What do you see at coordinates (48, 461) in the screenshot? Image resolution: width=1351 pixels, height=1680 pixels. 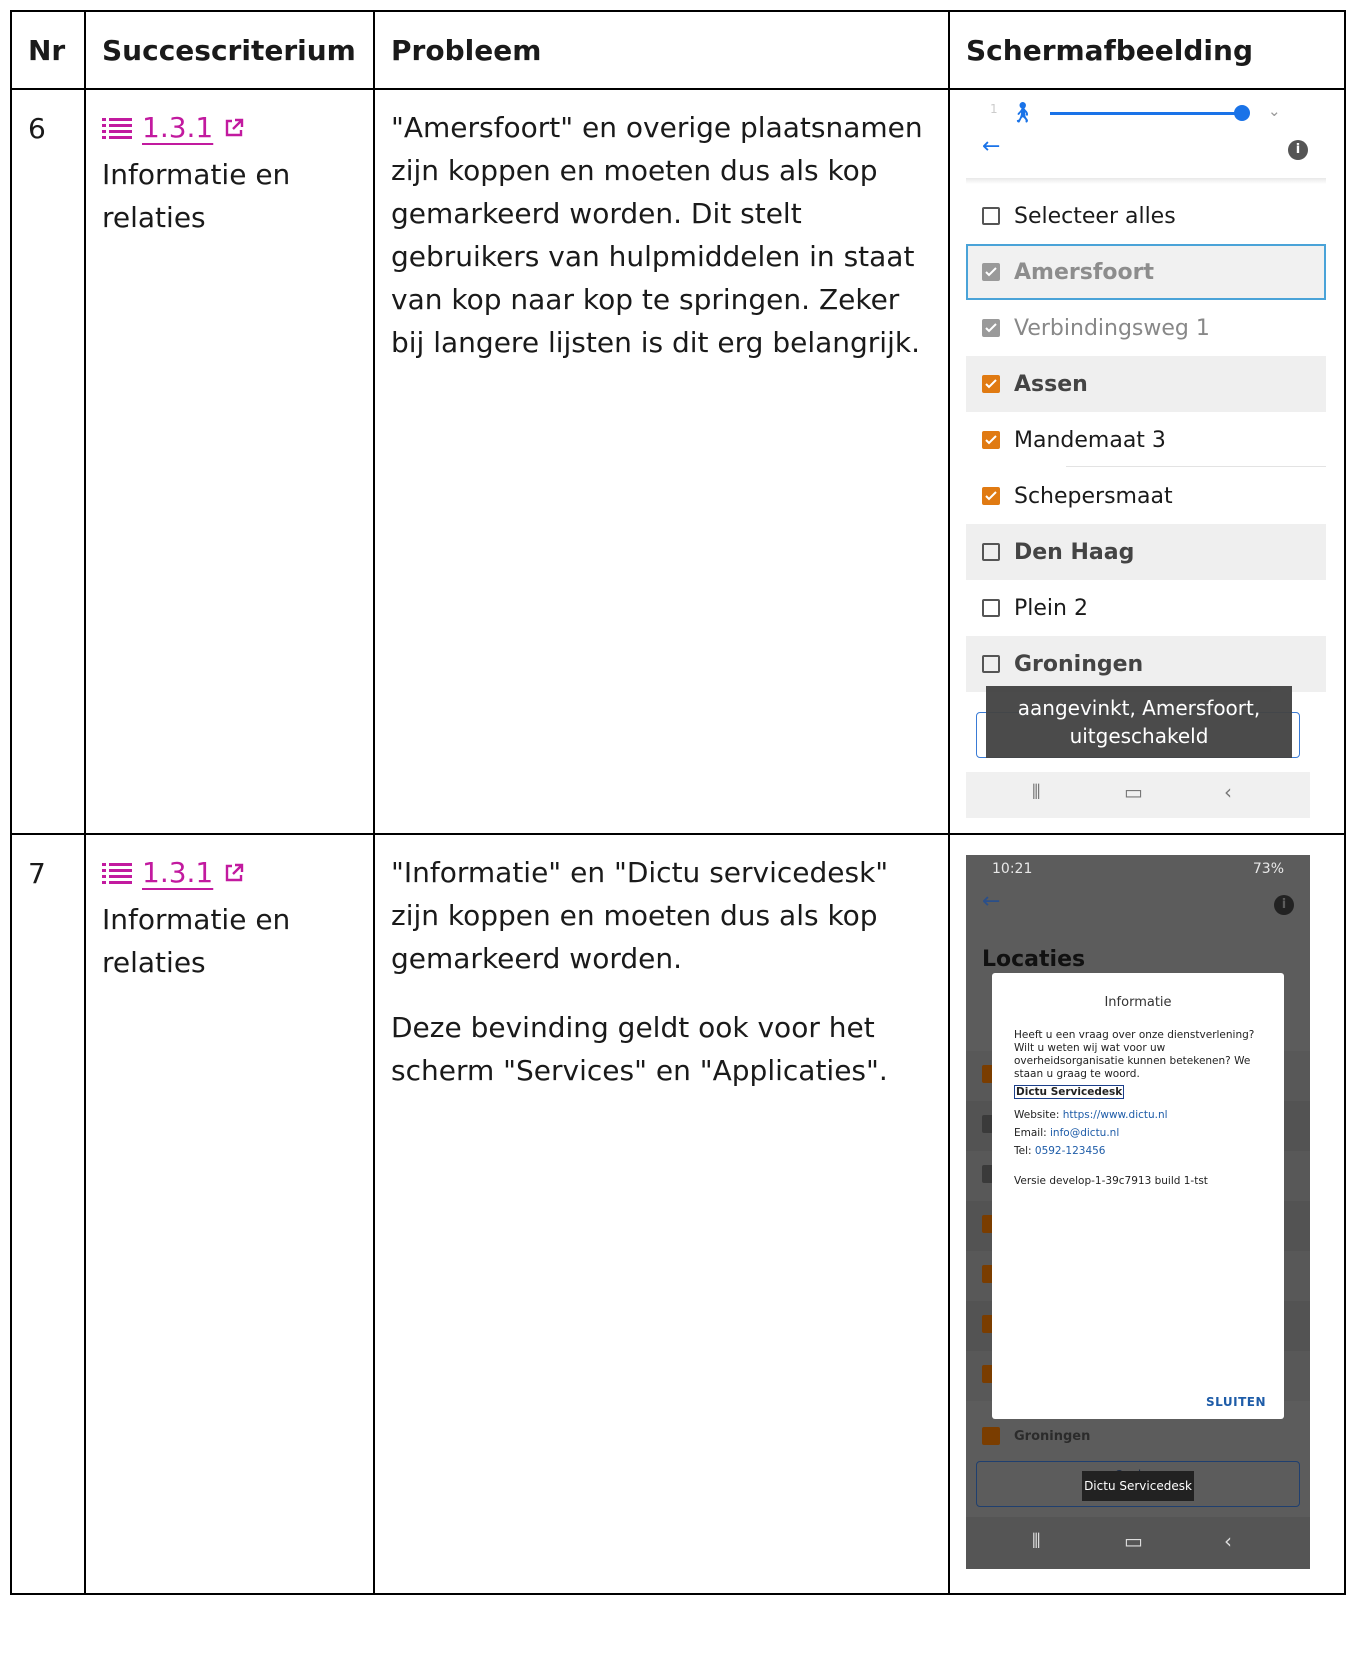 I see `row-number: 6` at bounding box center [48, 461].